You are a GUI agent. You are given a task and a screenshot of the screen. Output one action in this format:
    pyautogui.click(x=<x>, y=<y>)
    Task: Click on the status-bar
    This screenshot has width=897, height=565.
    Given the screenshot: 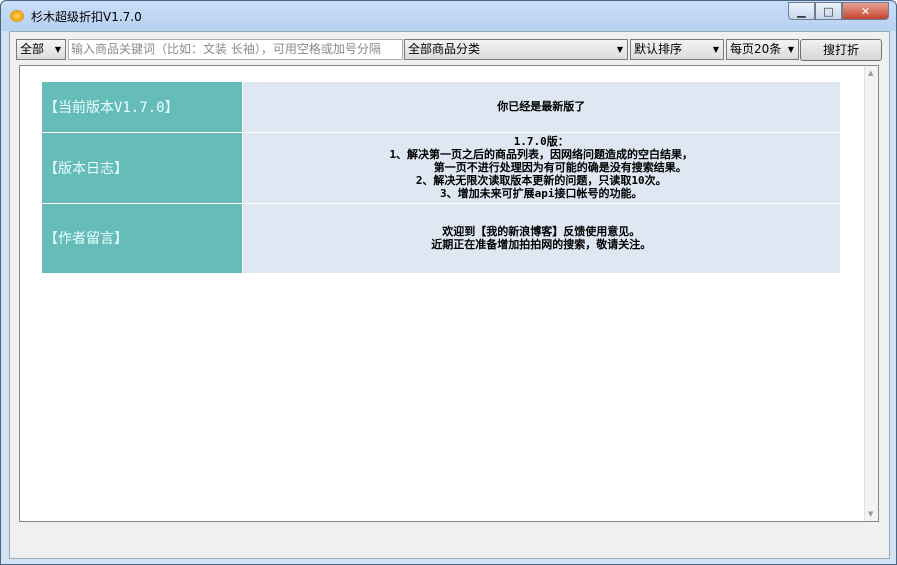 What is the action you would take?
    pyautogui.click(x=449, y=540)
    